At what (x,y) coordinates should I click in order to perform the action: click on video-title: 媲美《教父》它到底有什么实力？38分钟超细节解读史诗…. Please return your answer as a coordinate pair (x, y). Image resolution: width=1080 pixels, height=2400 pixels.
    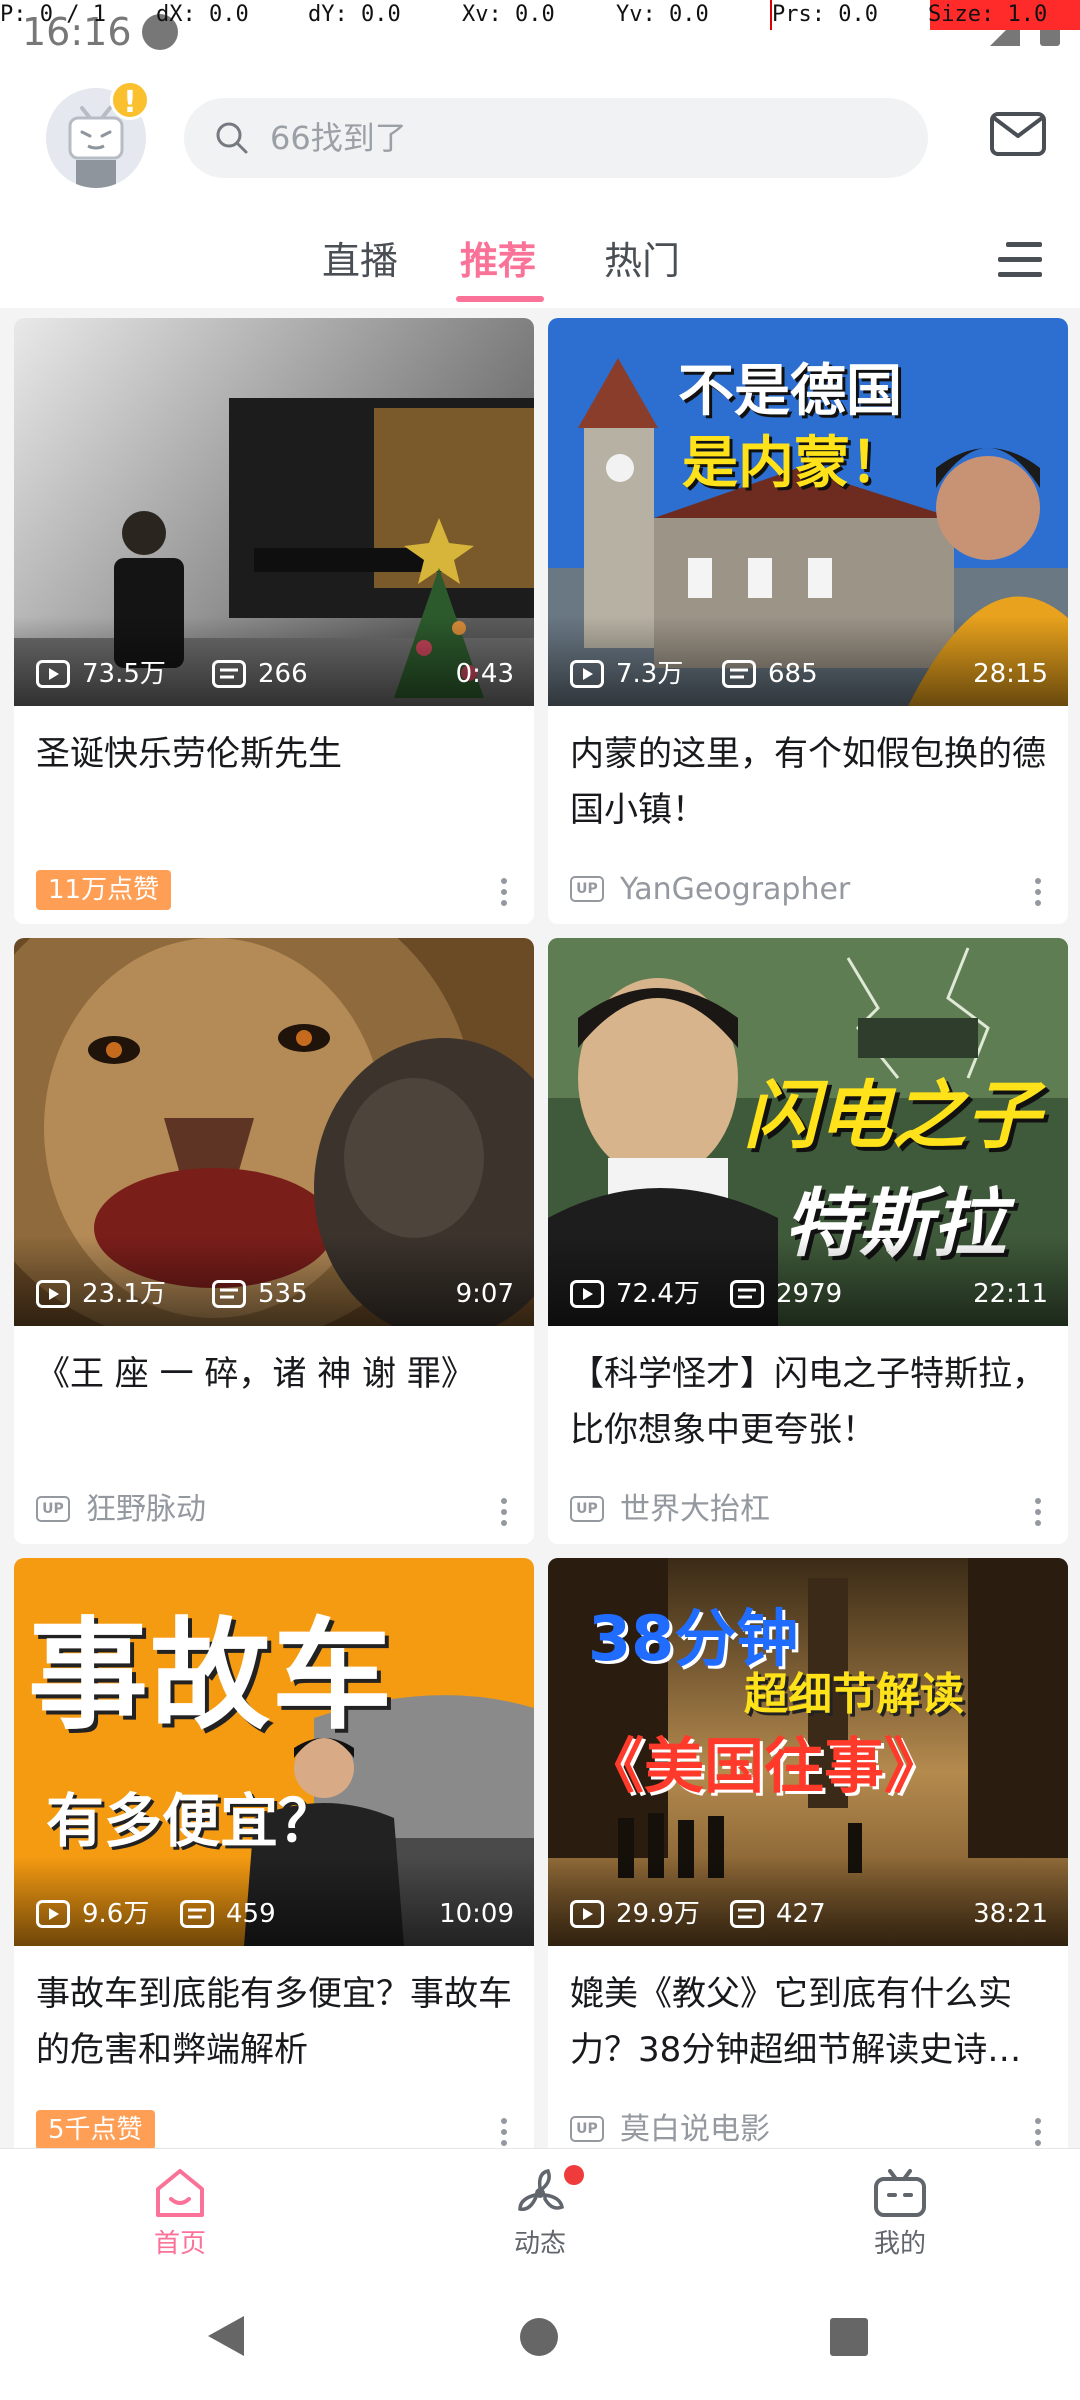
    Looking at the image, I should click on (809, 2022).